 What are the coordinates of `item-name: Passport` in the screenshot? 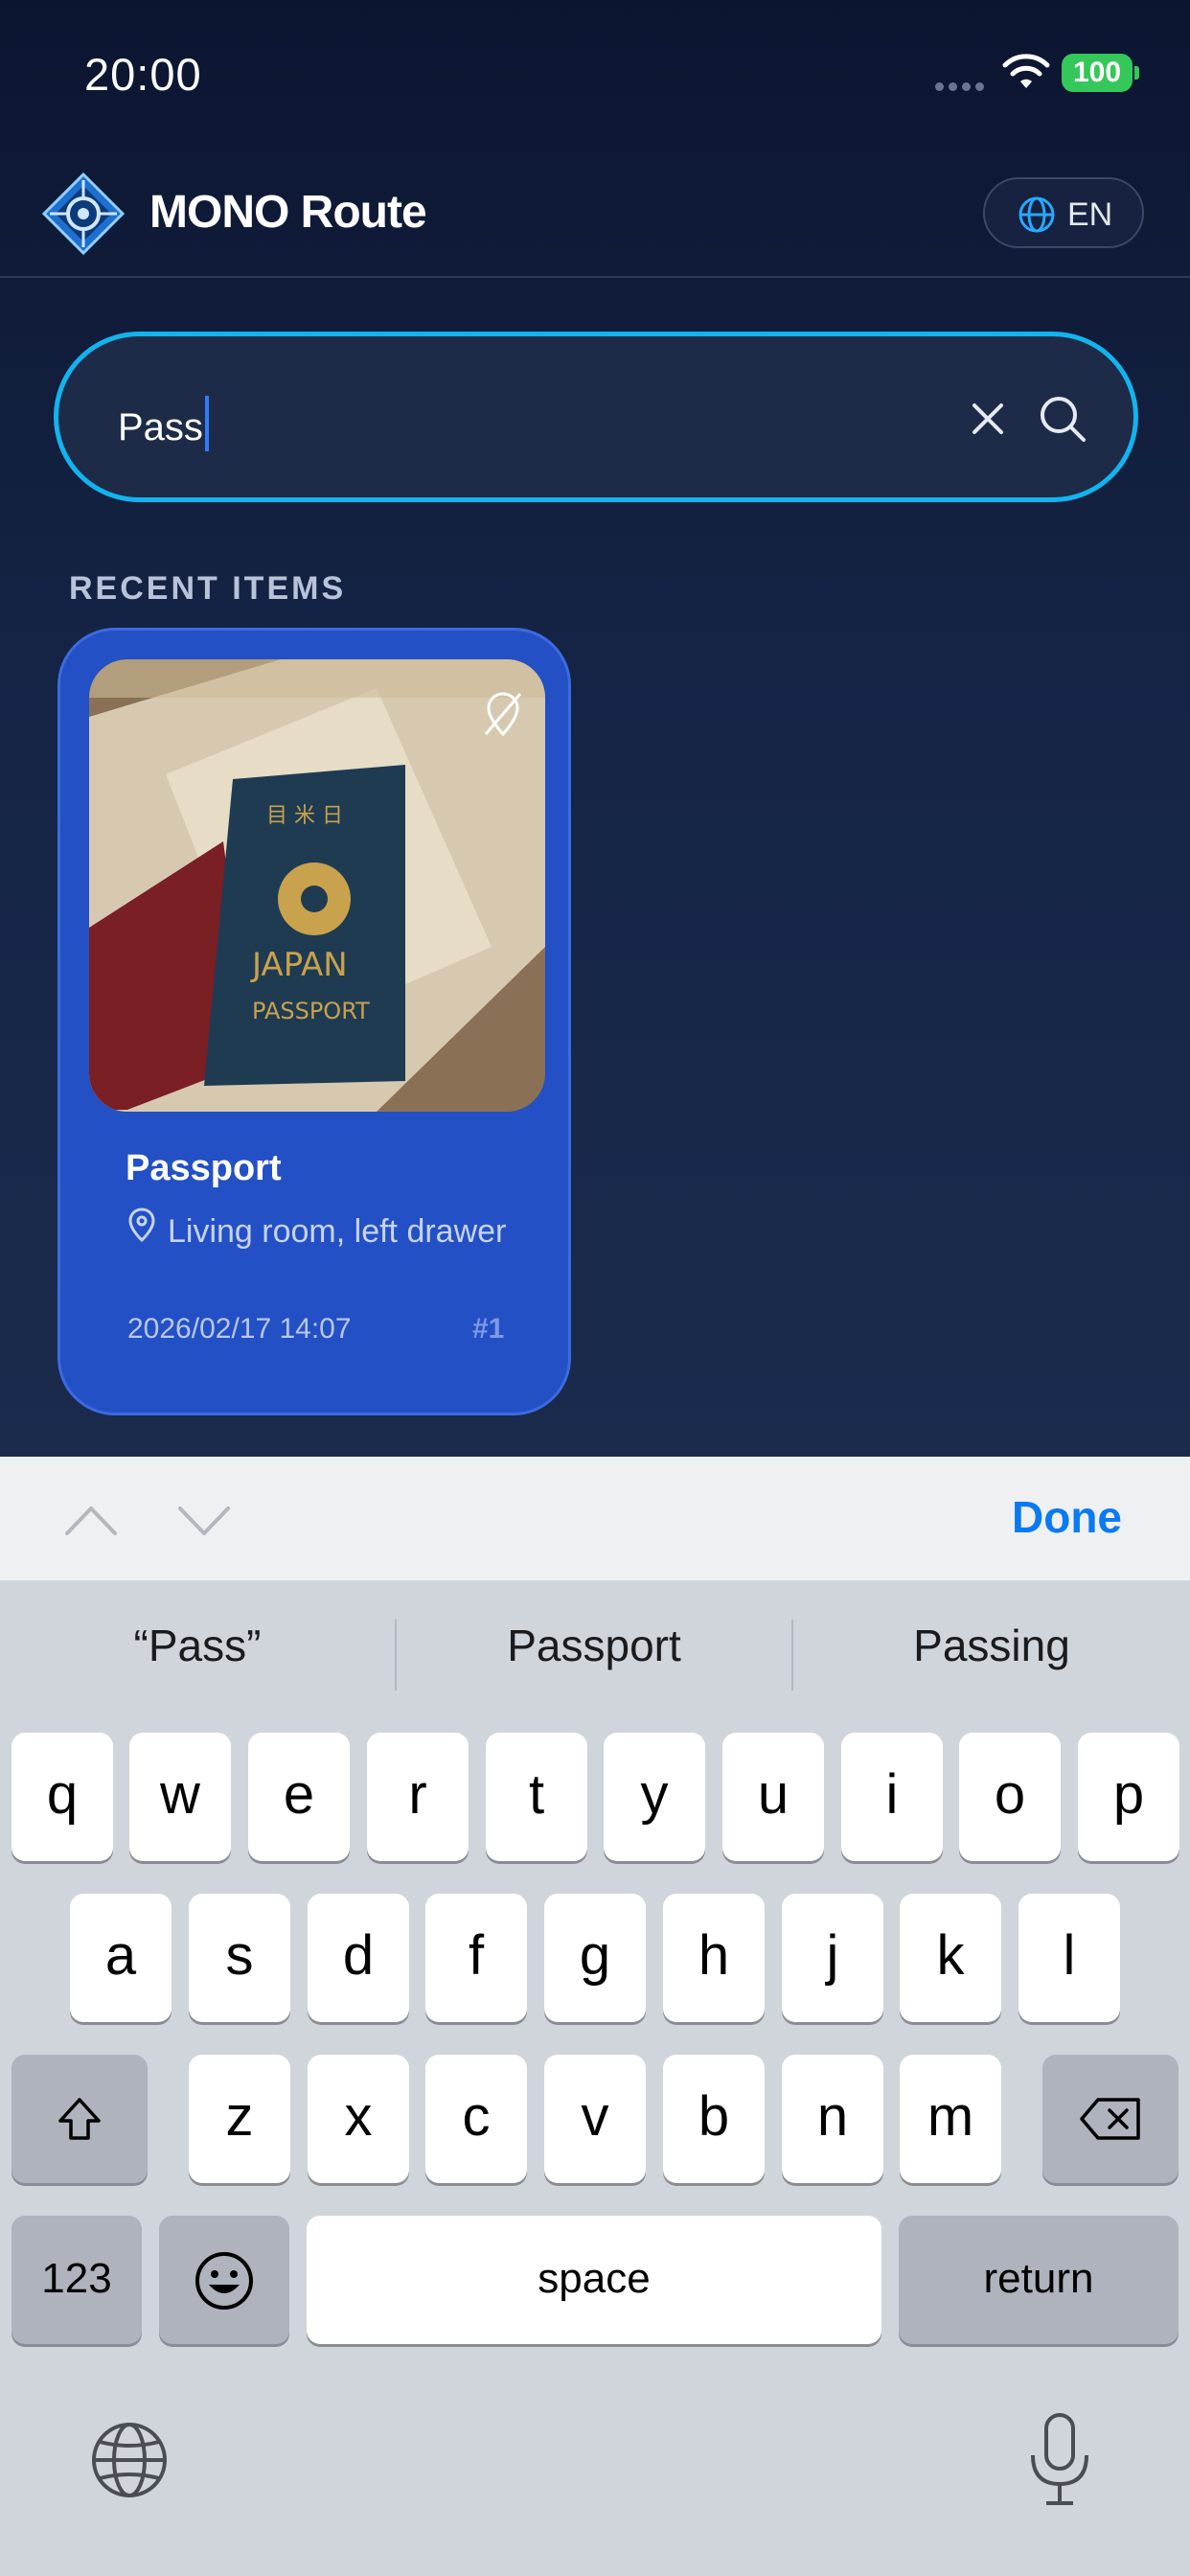 It's located at (204, 1168).